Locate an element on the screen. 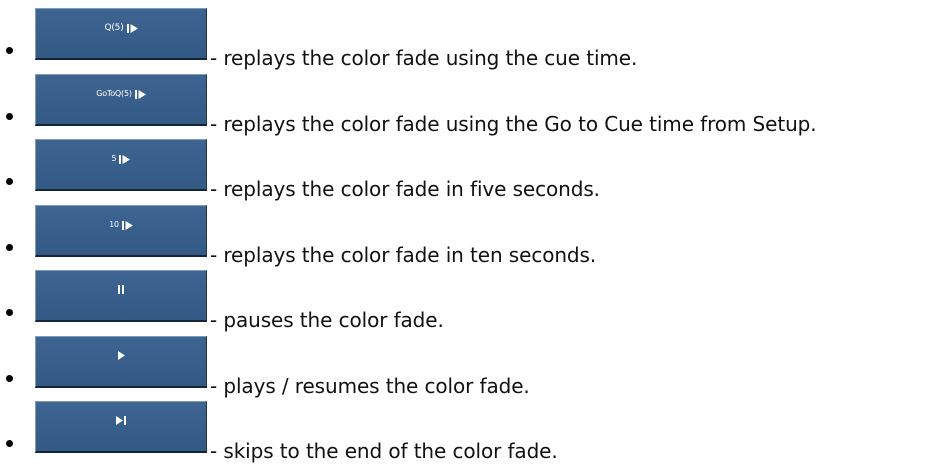 This screenshot has height=464, width=952. pause-icon is located at coordinates (121, 289).